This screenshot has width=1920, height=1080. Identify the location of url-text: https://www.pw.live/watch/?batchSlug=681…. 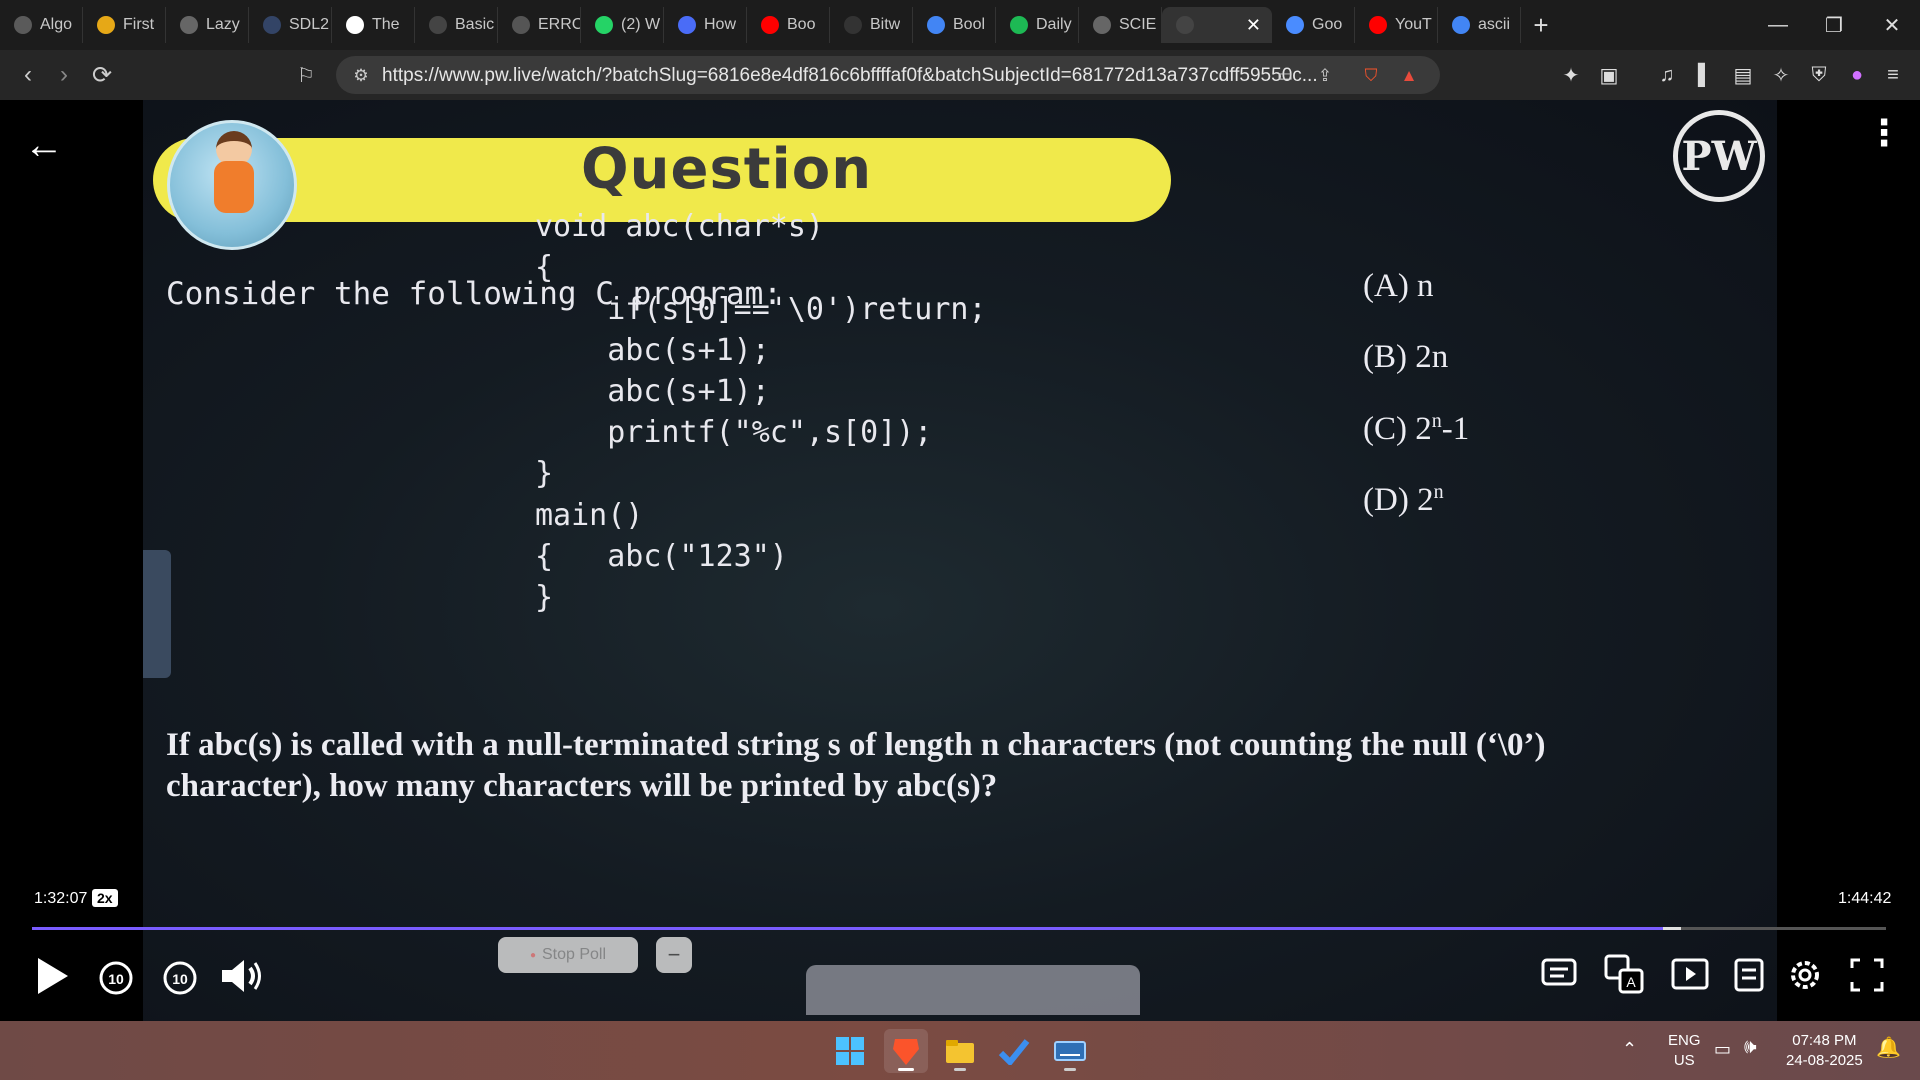
(850, 76).